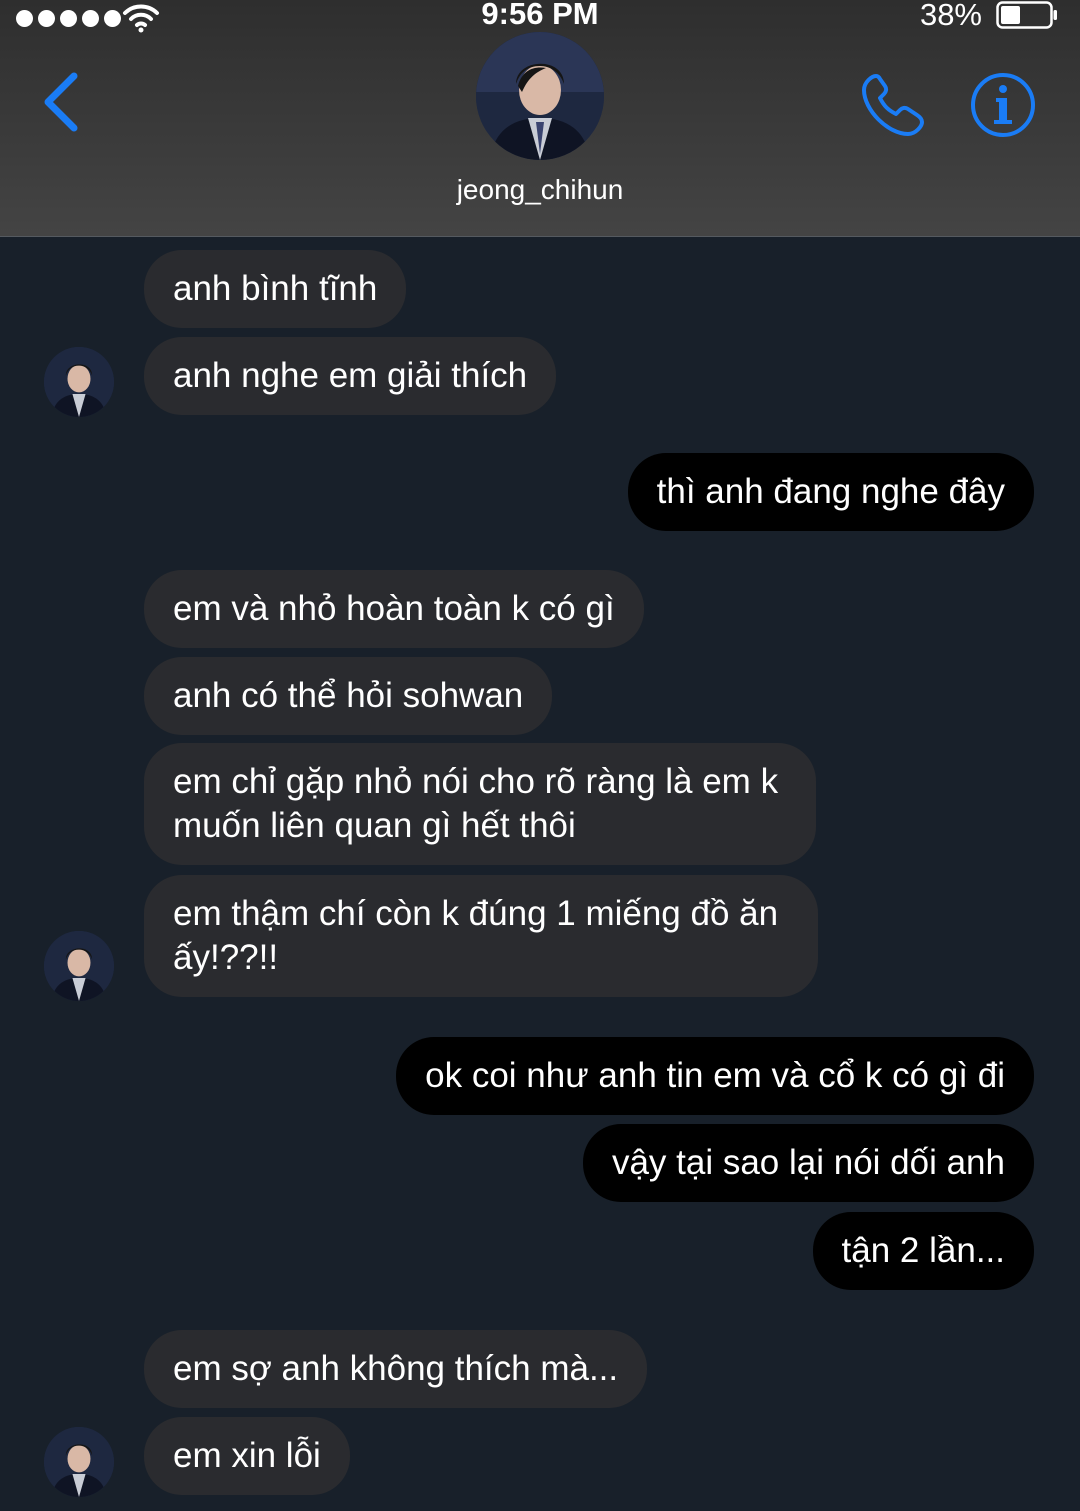 Image resolution: width=1080 pixels, height=1511 pixels. Describe the element at coordinates (275, 289) in the screenshot. I see `incoming-message: anh bình tĩnh` at that location.